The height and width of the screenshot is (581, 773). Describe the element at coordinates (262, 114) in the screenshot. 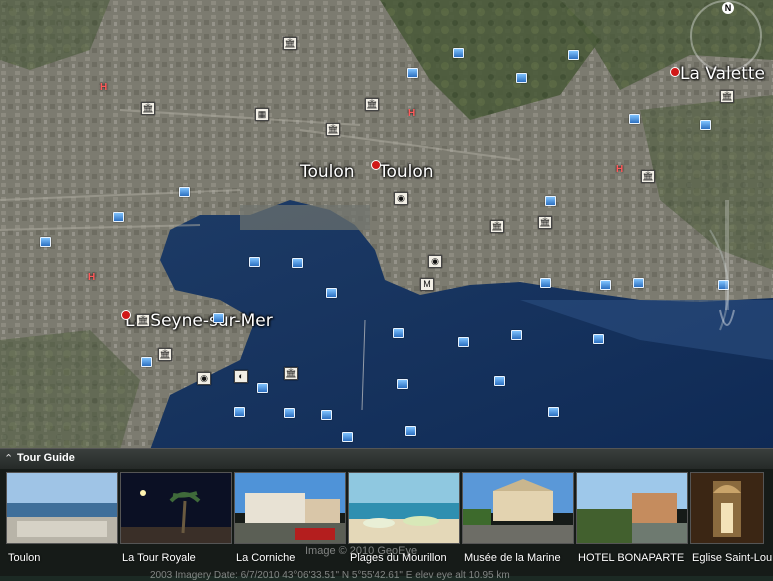

I see `shopping-icon: ▦` at that location.